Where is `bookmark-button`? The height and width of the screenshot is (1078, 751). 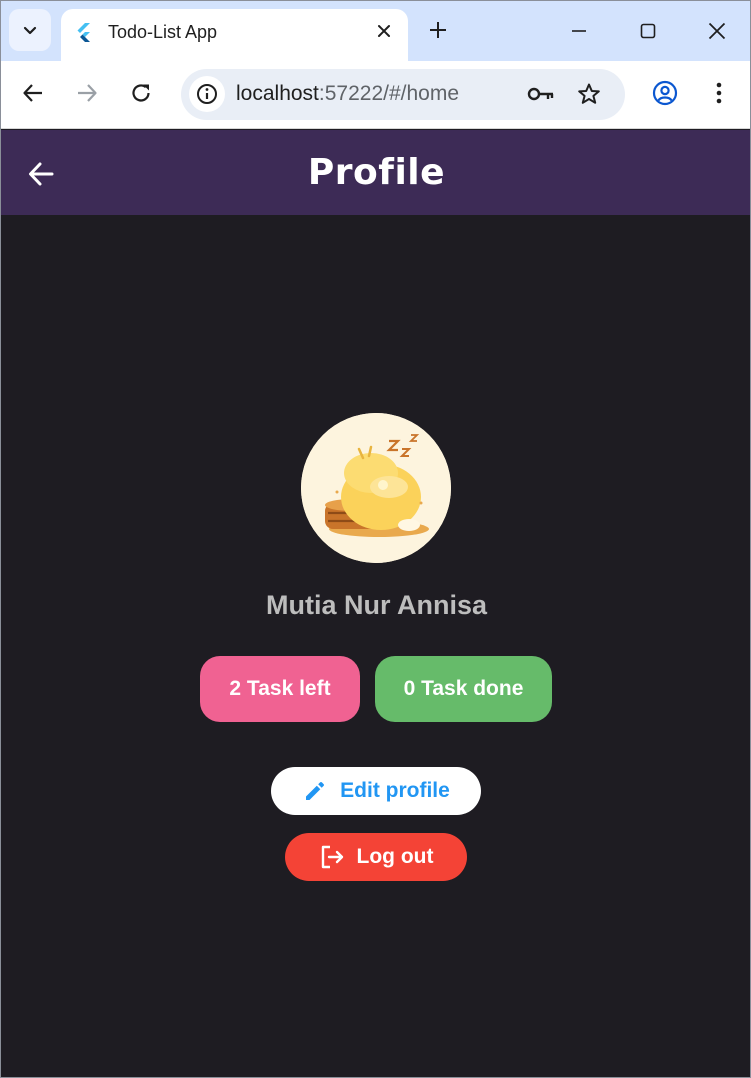 bookmark-button is located at coordinates (589, 94).